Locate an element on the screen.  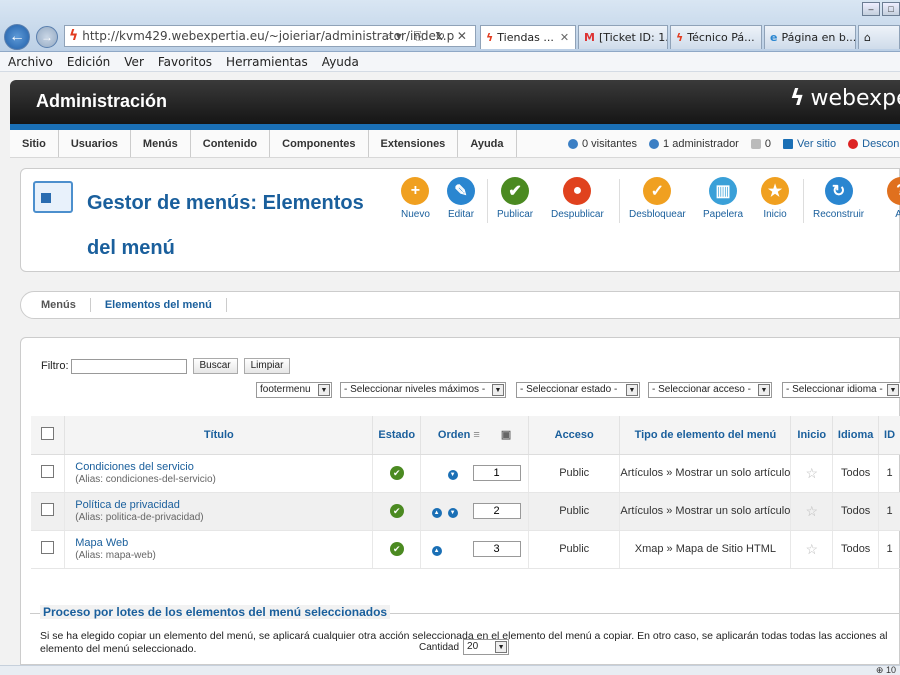
home-cell: ☆ is located at coordinates (812, 473).